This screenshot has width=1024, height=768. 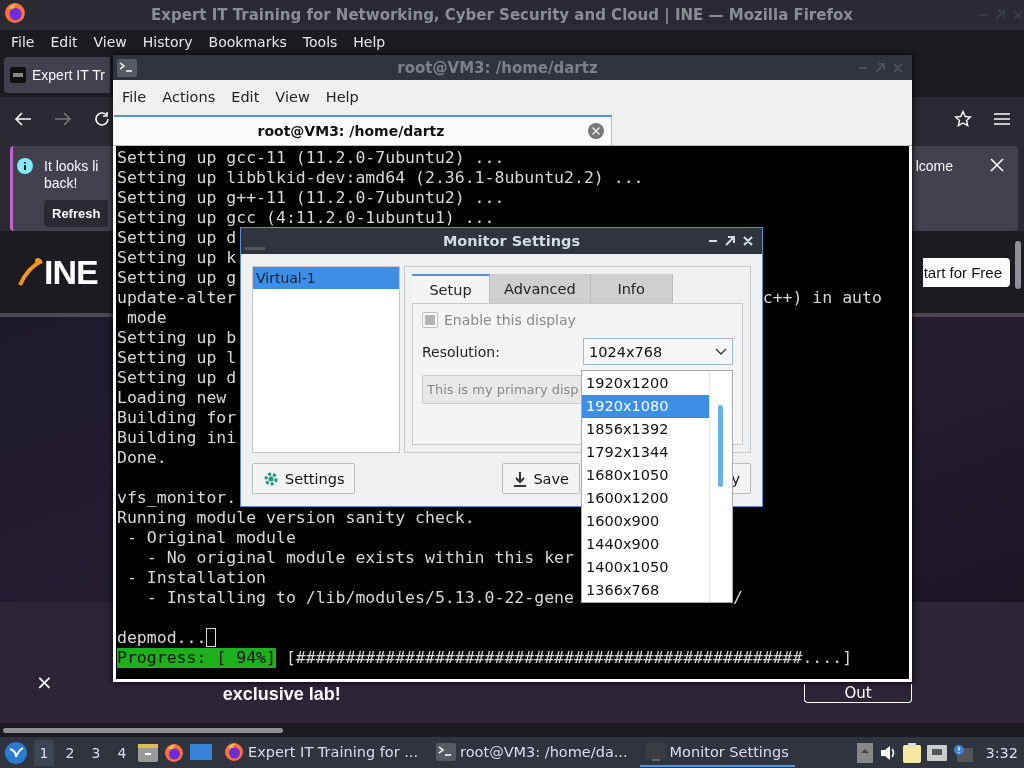 What do you see at coordinates (142, 458) in the screenshot?
I see `terminal-line: Done.` at bounding box center [142, 458].